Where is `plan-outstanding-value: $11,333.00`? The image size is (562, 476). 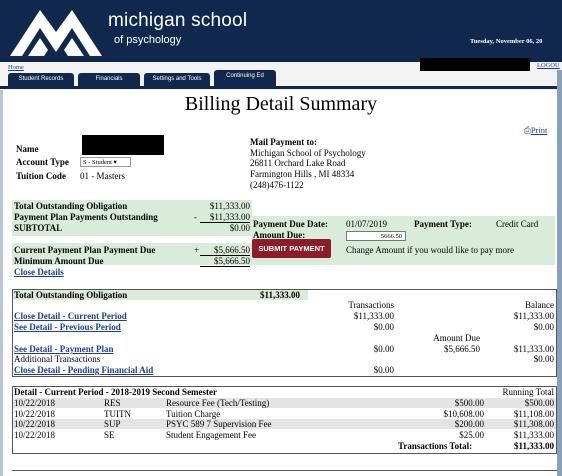 plan-outstanding-value: $11,333.00 is located at coordinates (225, 217).